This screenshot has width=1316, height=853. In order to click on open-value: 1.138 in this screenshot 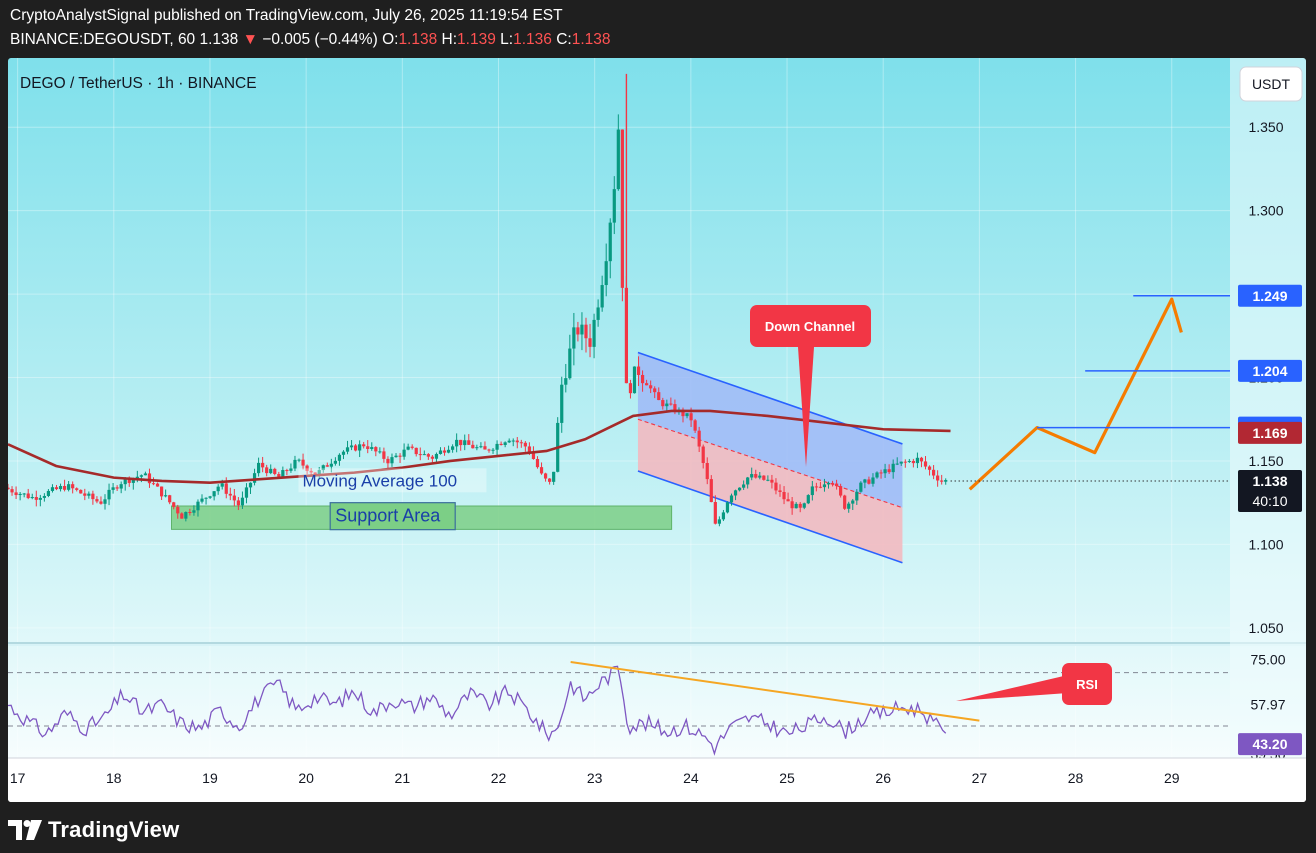, I will do `click(418, 39)`.